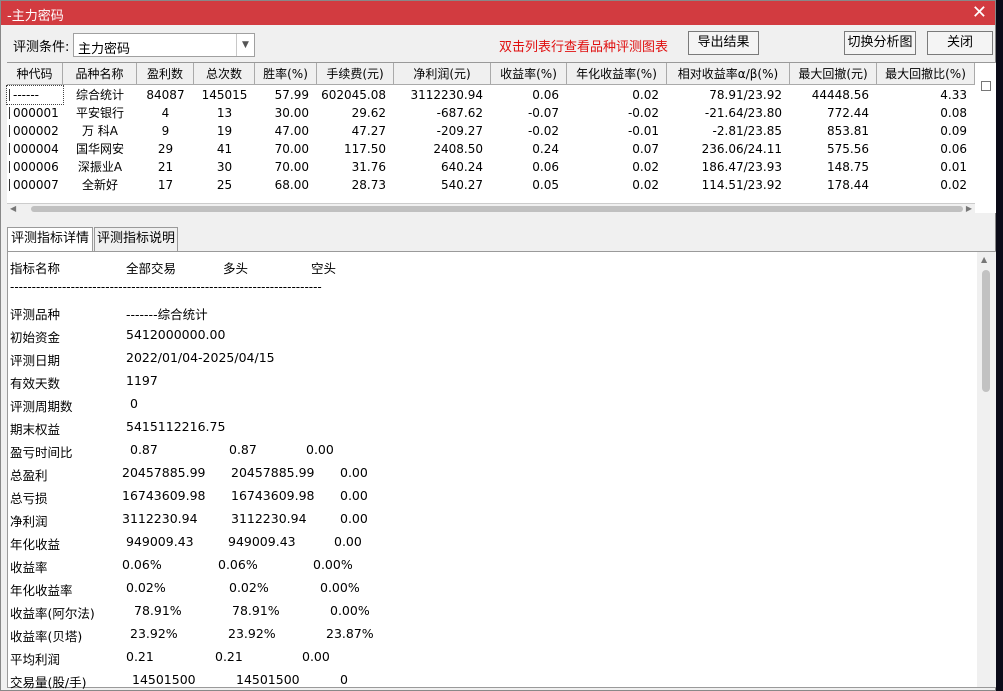 Image resolution: width=1003 pixels, height=691 pixels. What do you see at coordinates (291, 113) in the screenshot?
I see `table-cell: 30.00` at bounding box center [291, 113].